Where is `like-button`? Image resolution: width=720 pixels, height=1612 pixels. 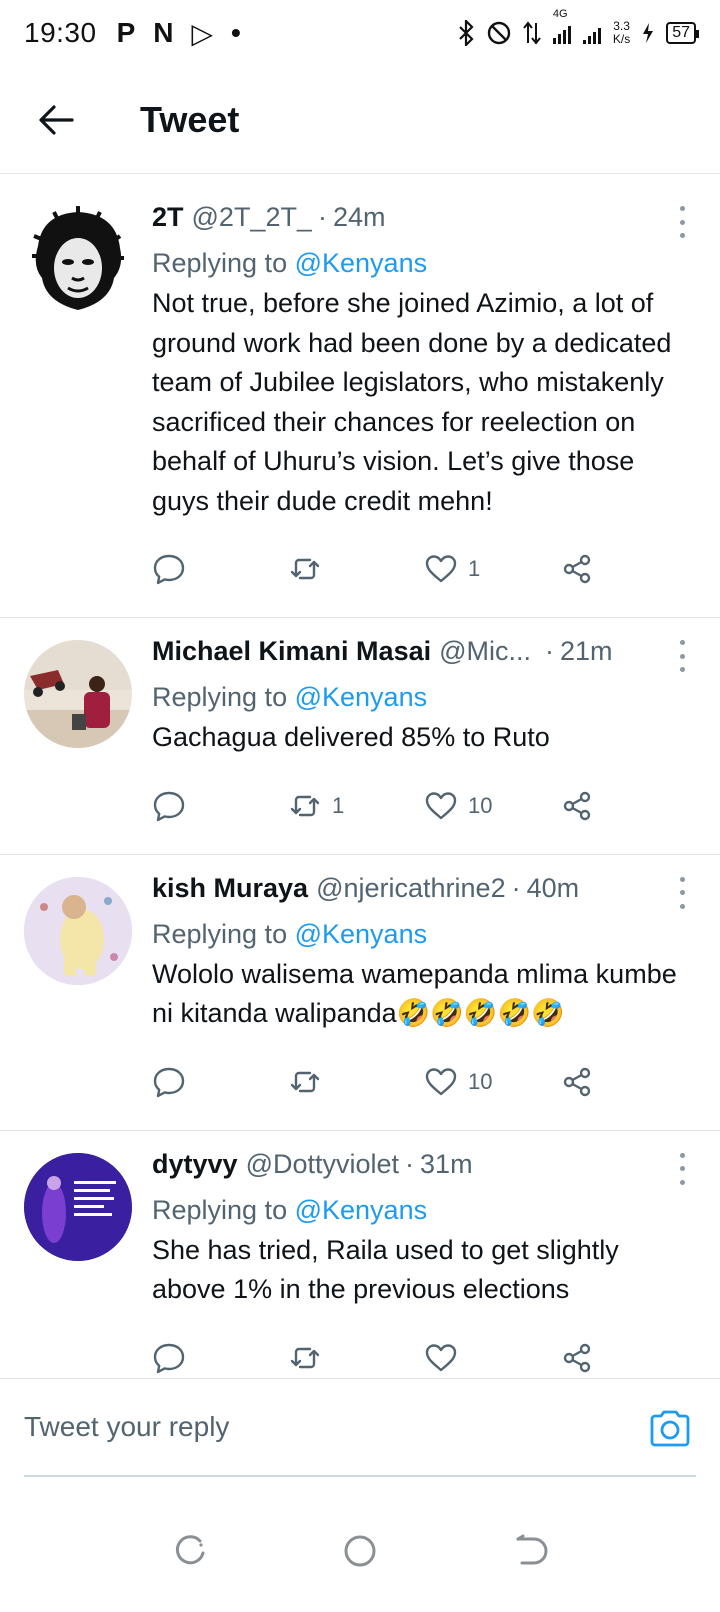 like-button is located at coordinates (492, 1358).